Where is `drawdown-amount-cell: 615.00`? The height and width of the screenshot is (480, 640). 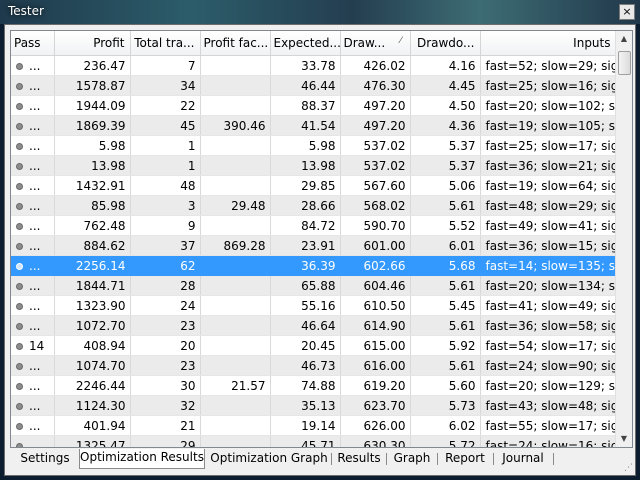
drawdown-amount-cell: 615.00 is located at coordinates (375, 345).